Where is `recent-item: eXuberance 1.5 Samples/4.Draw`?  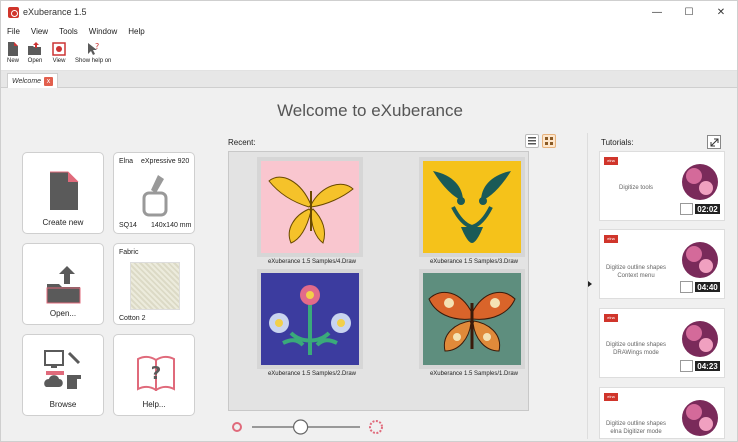
recent-item: eXuberance 1.5 Samples/4.Draw is located at coordinates (312, 211).